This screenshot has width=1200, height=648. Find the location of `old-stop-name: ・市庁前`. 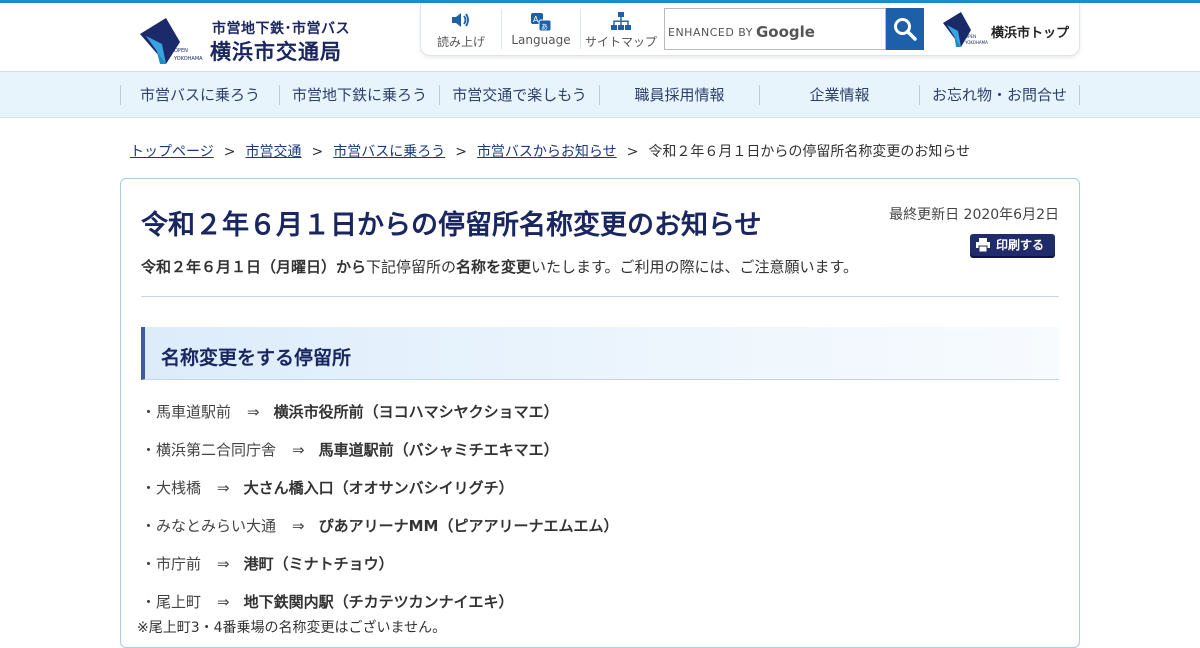

old-stop-name: ・市庁前 is located at coordinates (171, 564).